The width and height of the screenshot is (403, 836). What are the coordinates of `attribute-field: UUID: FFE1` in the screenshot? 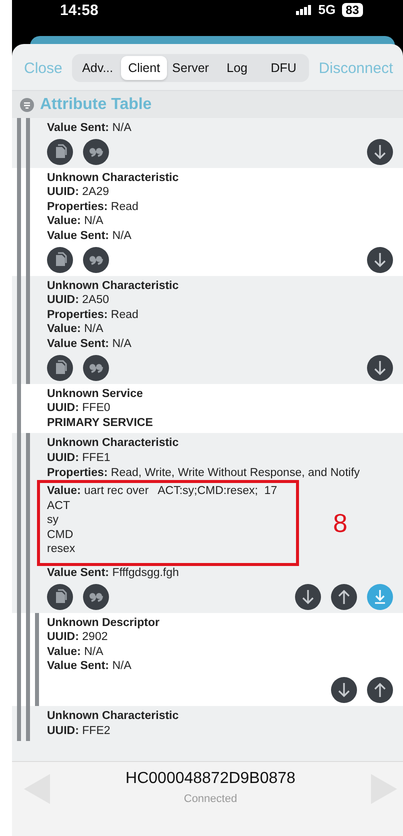 It's located at (220, 458).